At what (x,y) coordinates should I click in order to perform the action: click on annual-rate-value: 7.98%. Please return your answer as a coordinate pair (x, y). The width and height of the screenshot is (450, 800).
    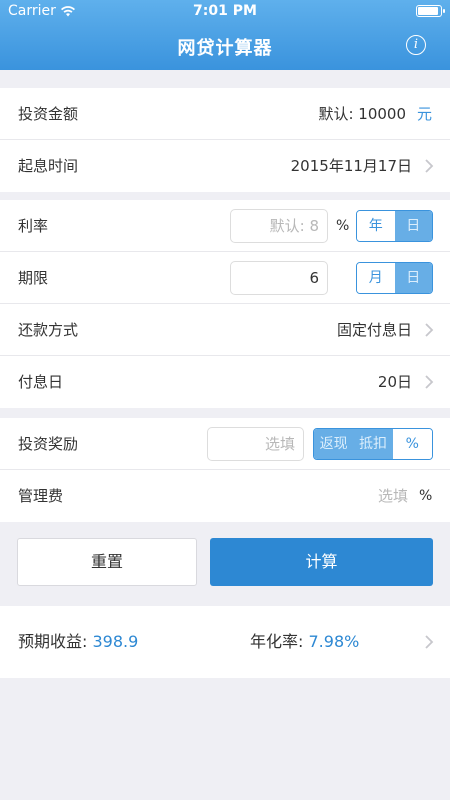
    Looking at the image, I should click on (334, 641).